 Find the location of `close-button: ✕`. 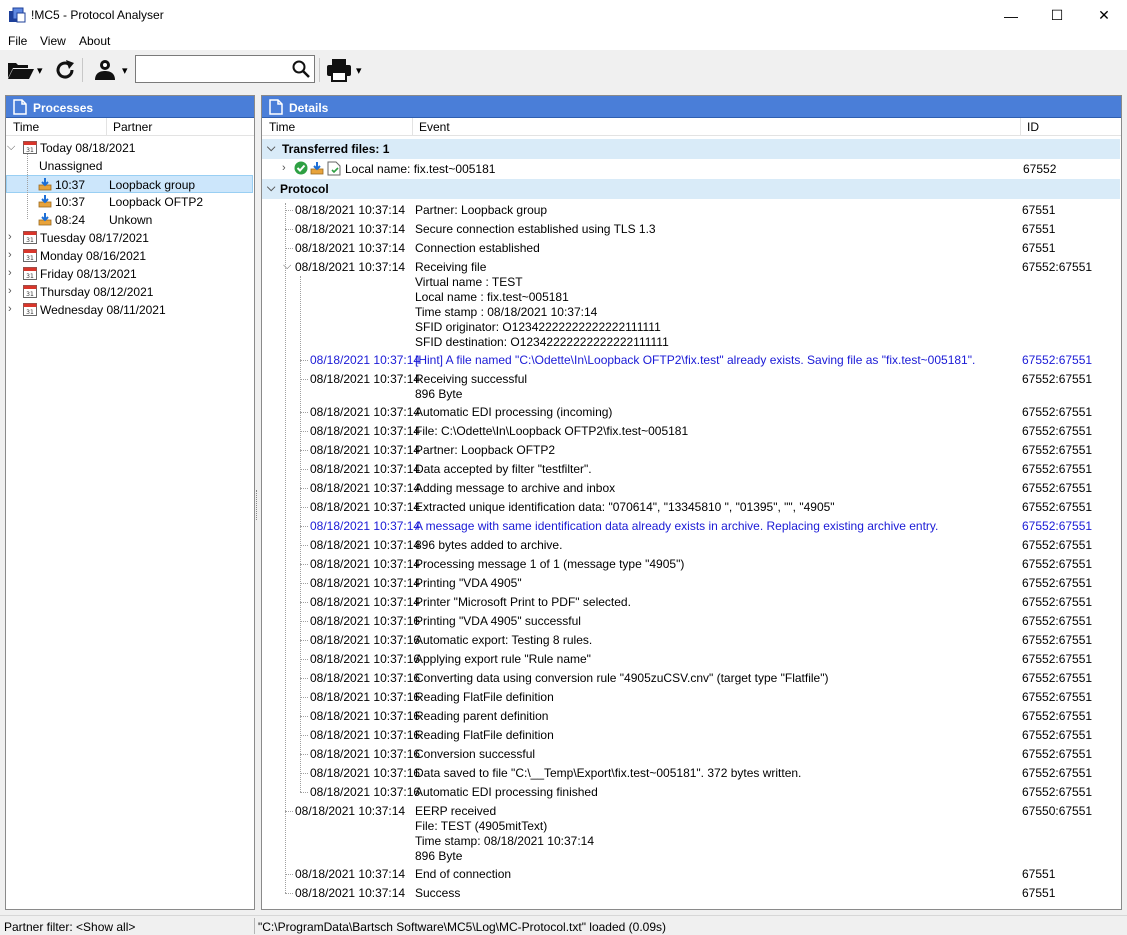

close-button: ✕ is located at coordinates (1104, 15).